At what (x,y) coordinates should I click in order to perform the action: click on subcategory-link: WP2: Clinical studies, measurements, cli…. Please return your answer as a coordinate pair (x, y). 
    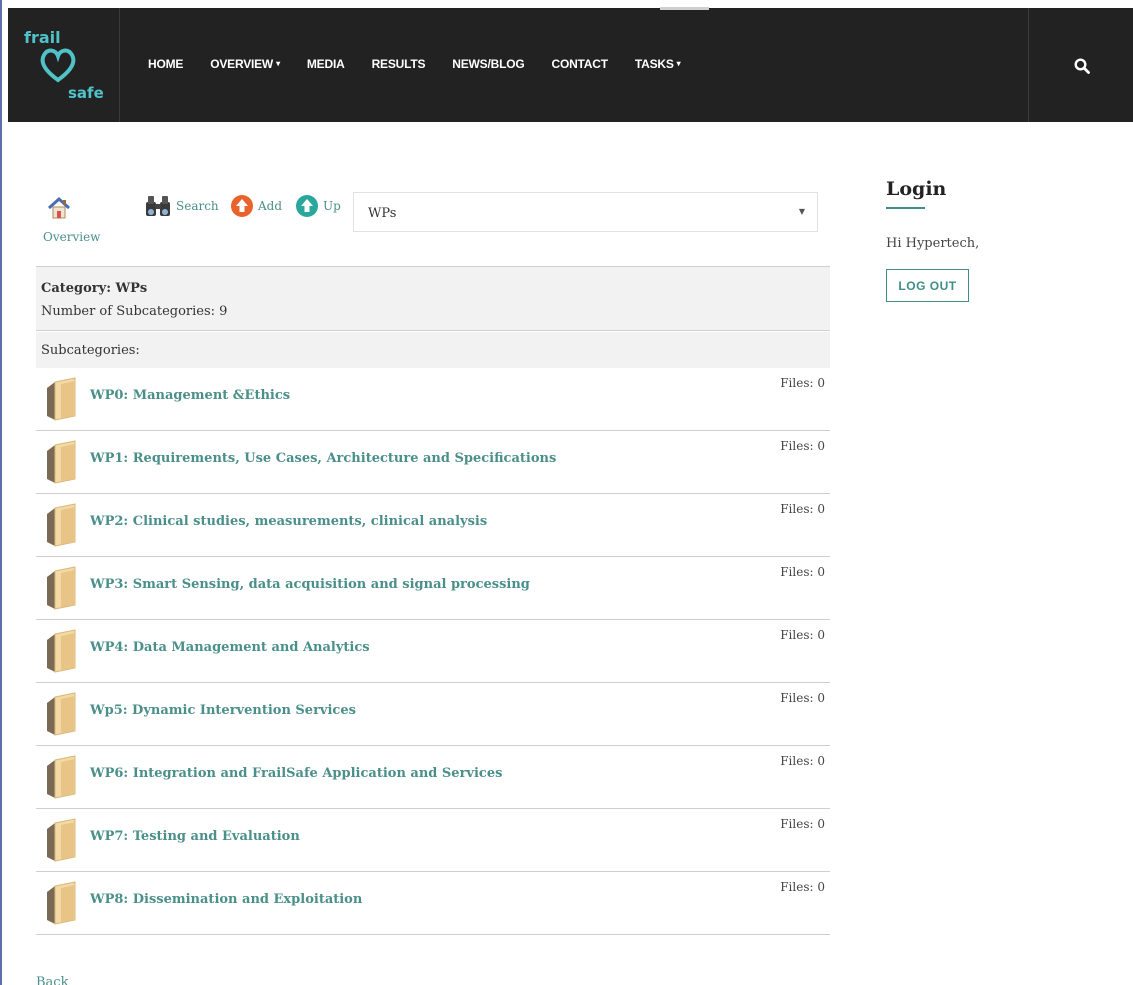
    Looking at the image, I should click on (288, 521).